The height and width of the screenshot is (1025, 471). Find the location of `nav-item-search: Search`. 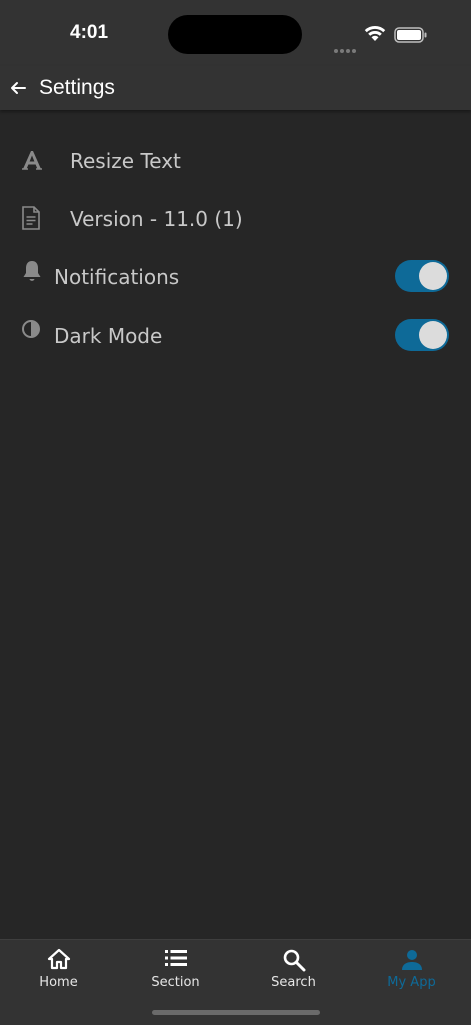

nav-item-search: Search is located at coordinates (293, 970).